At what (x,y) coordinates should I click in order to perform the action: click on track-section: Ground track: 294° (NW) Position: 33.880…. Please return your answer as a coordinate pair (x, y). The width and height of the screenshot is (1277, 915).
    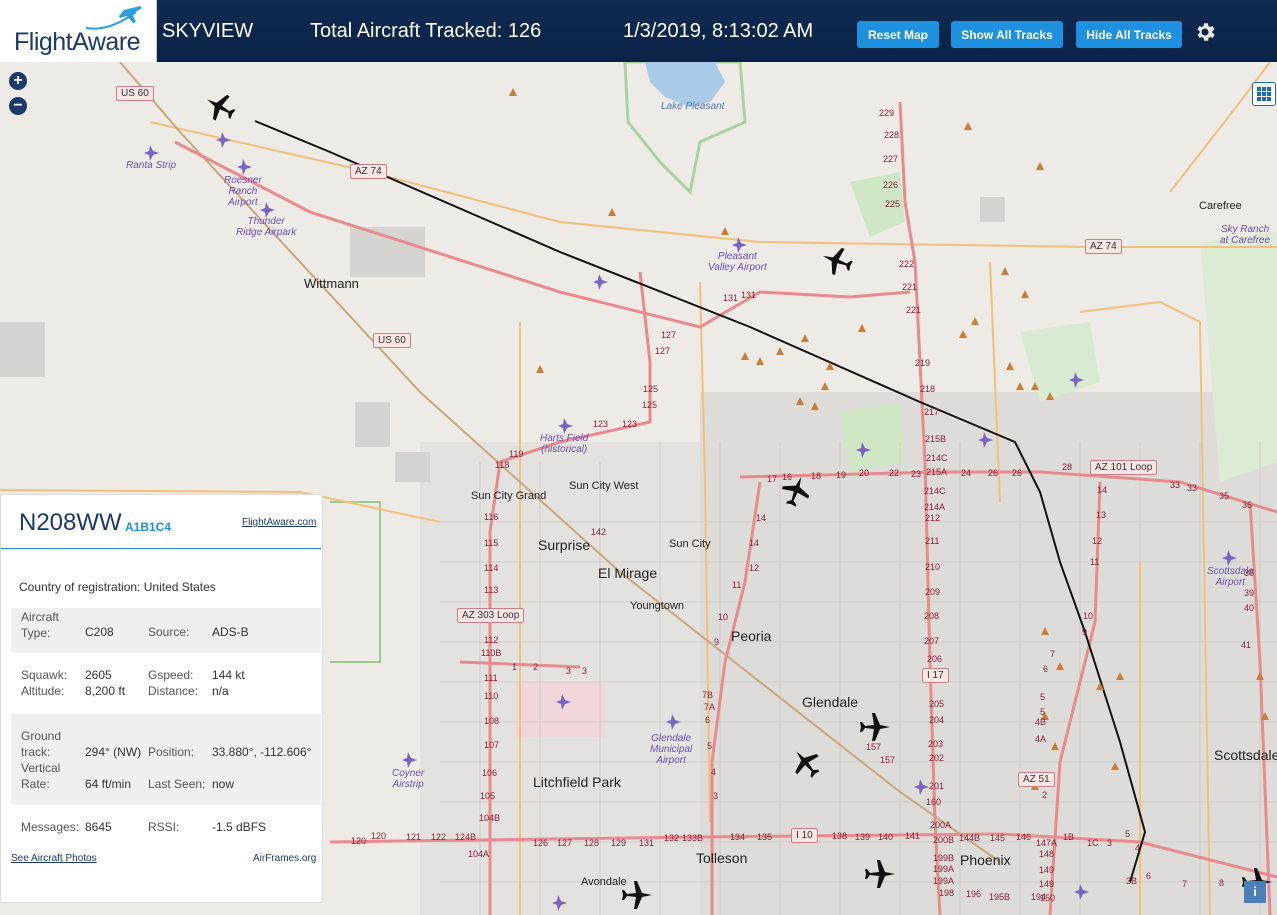
    Looking at the image, I should click on (166, 759).